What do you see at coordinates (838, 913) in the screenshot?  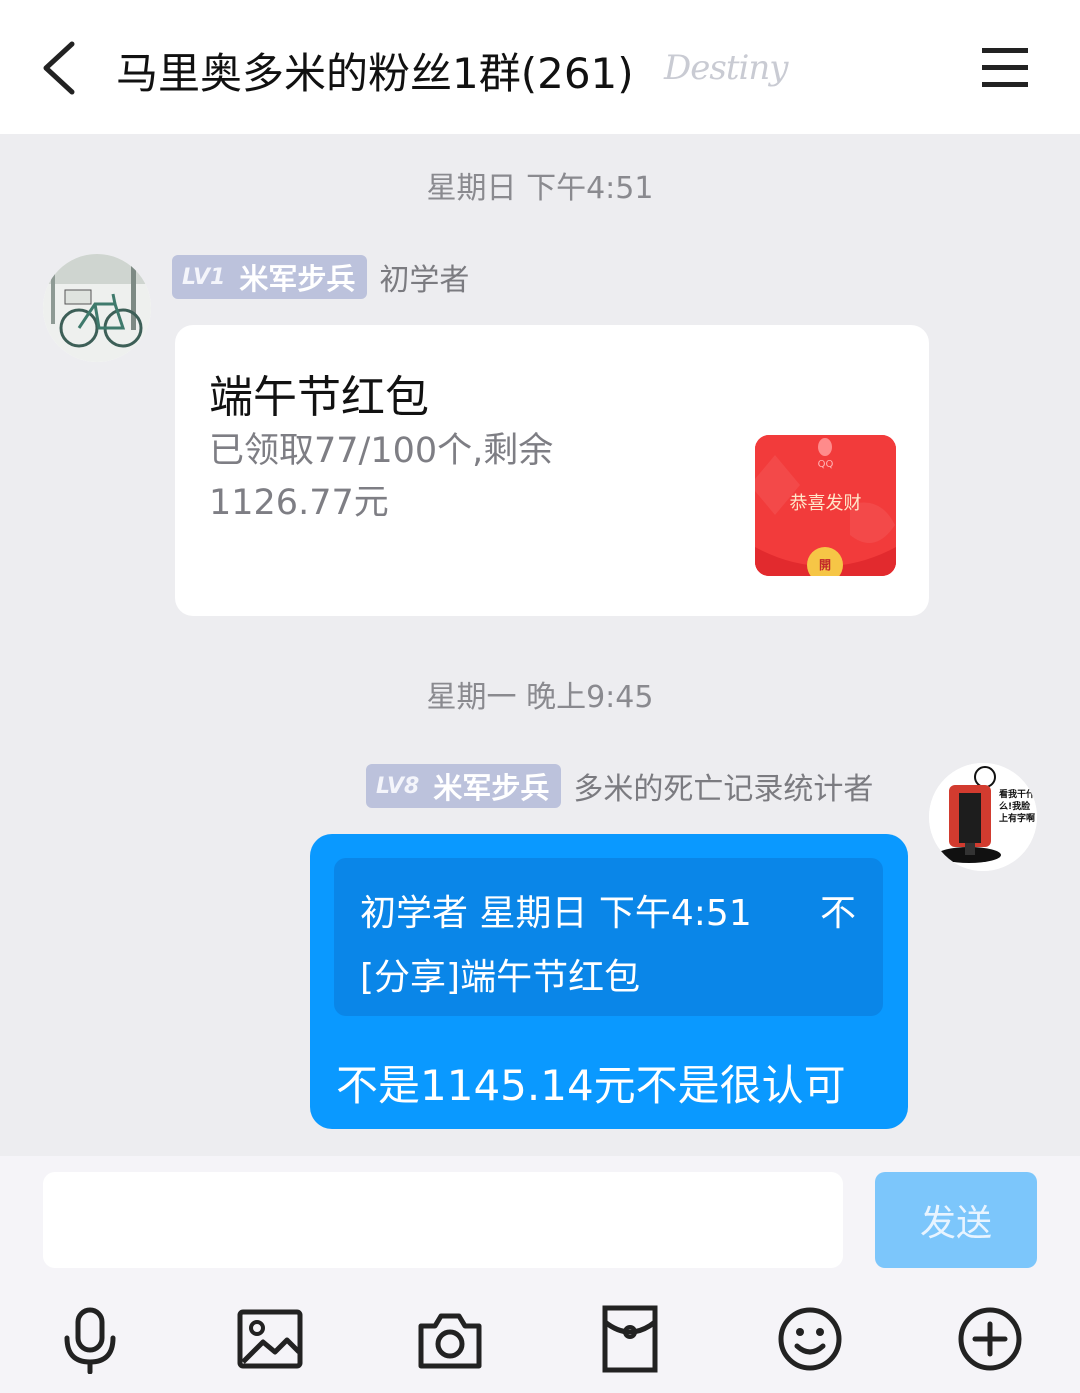 I see `quote-trailing: 不` at bounding box center [838, 913].